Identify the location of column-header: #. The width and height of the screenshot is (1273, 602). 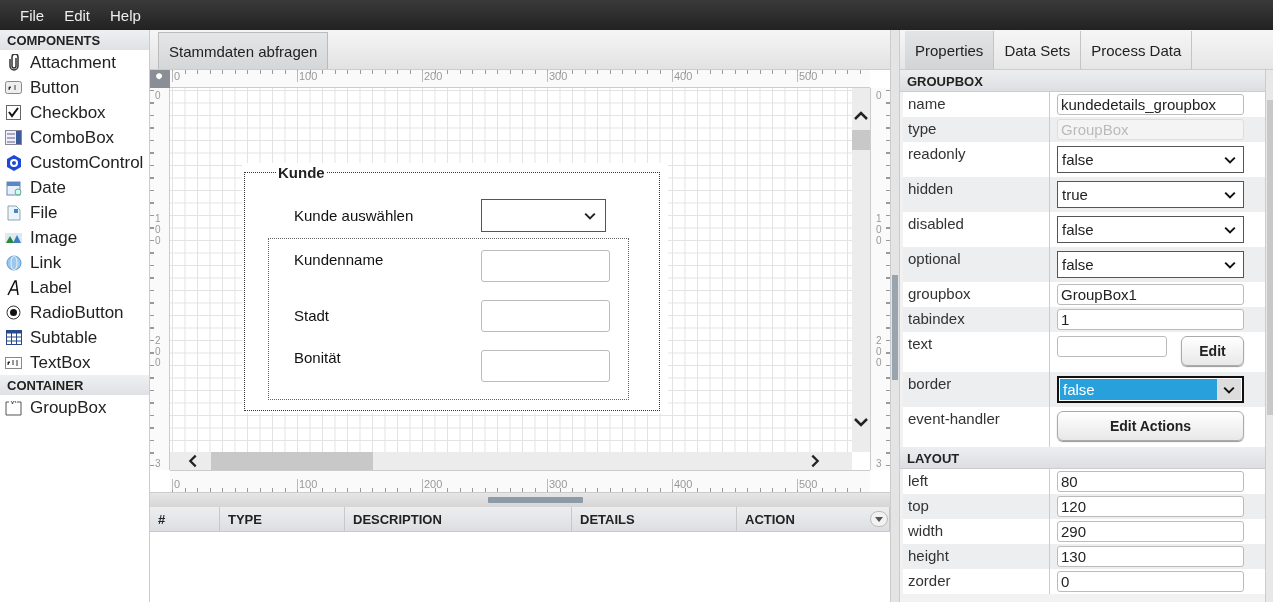
(185, 519).